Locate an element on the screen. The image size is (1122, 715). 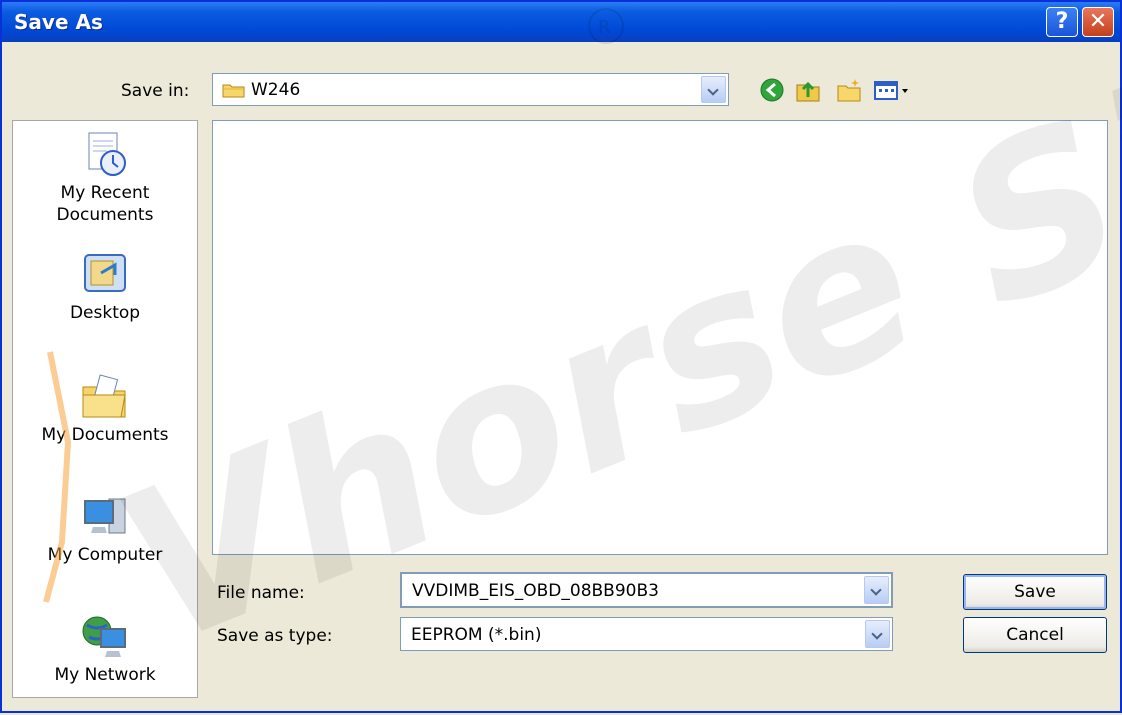
new-folder-icon is located at coordinates (849, 90).